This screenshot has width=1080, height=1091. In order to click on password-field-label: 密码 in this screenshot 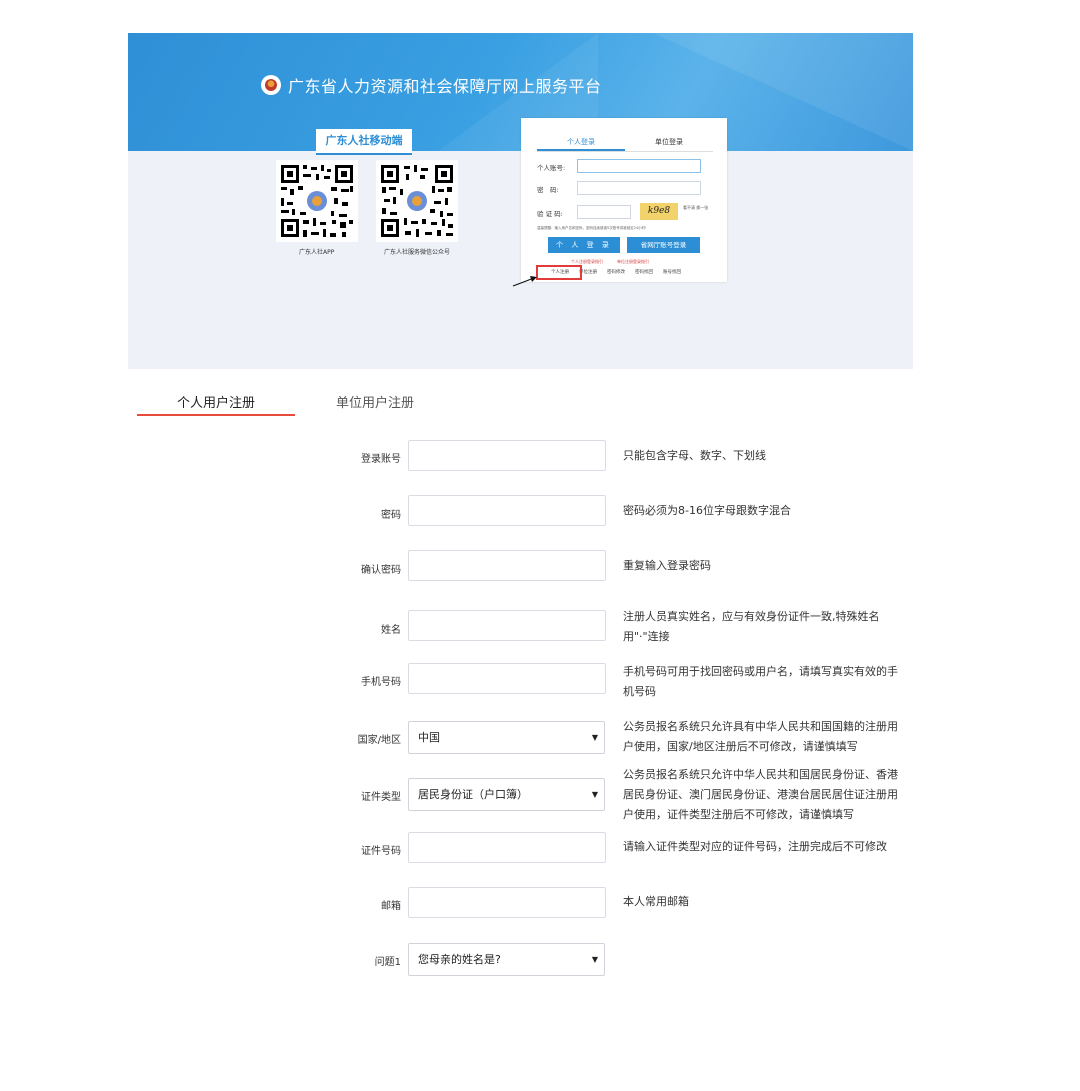, I will do `click(391, 515)`.